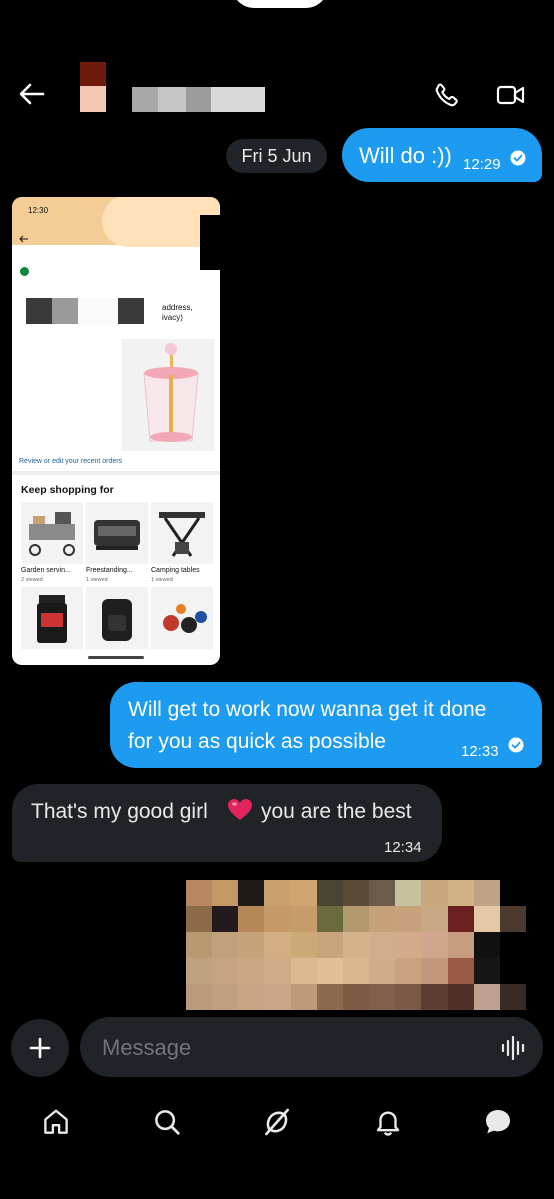 The height and width of the screenshot is (1199, 554). What do you see at coordinates (276, 156) in the screenshot?
I see `date-separator: Fri 5 Jun` at bounding box center [276, 156].